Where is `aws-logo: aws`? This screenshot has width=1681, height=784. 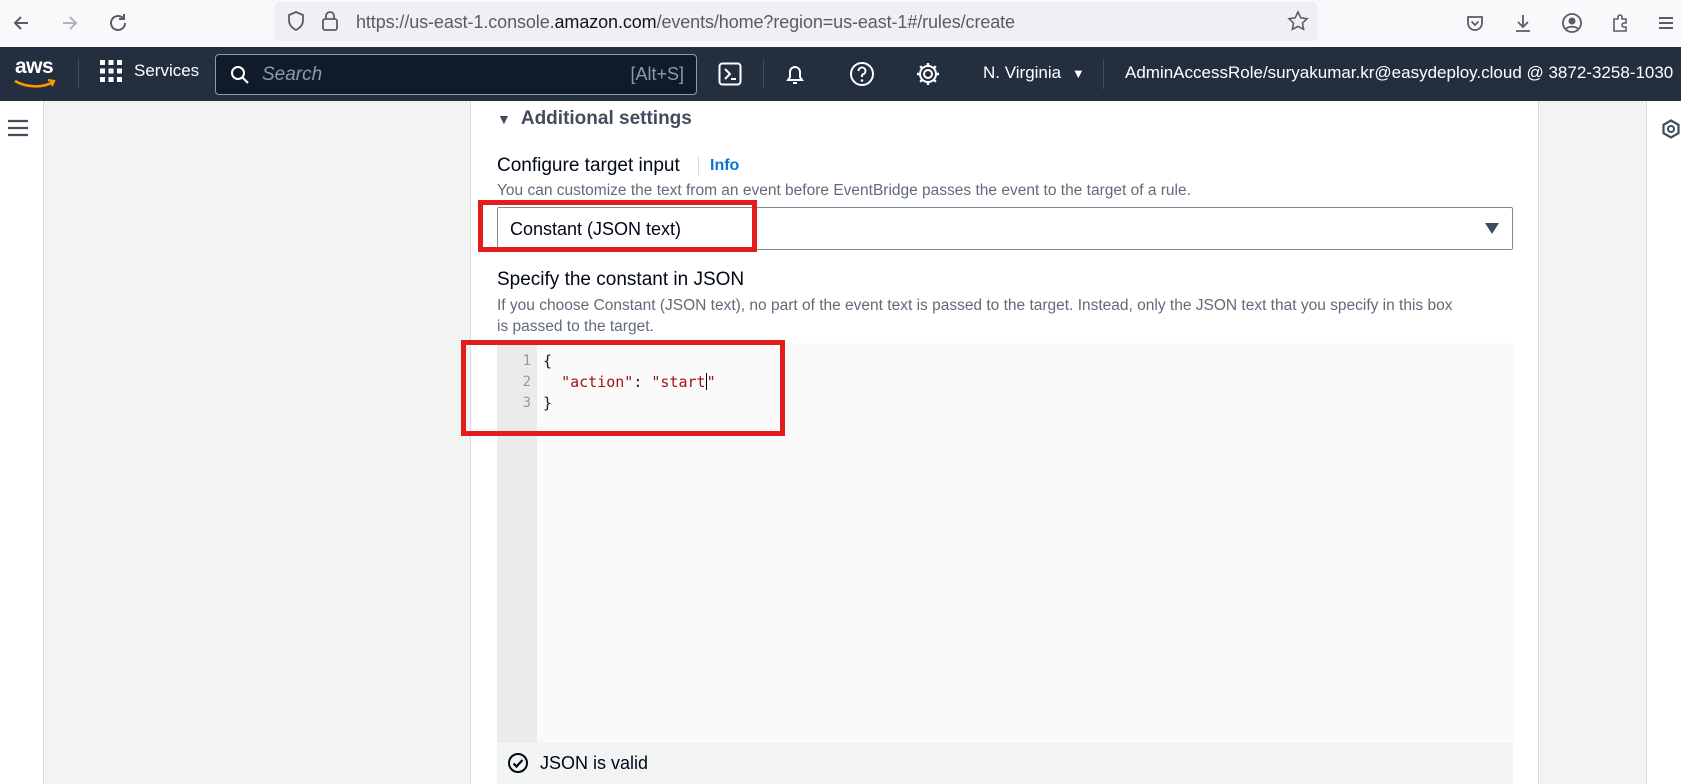
aws-logo: aws is located at coordinates (35, 73).